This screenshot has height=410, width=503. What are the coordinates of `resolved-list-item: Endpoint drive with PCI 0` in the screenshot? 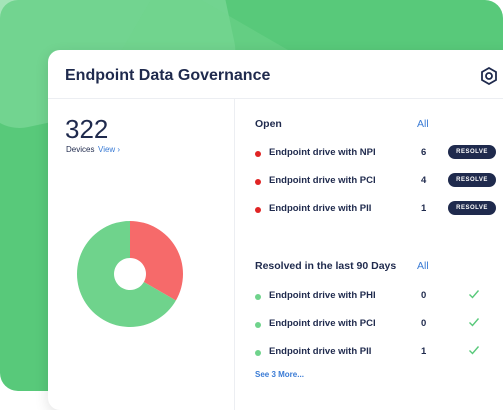 It's located at (379, 326).